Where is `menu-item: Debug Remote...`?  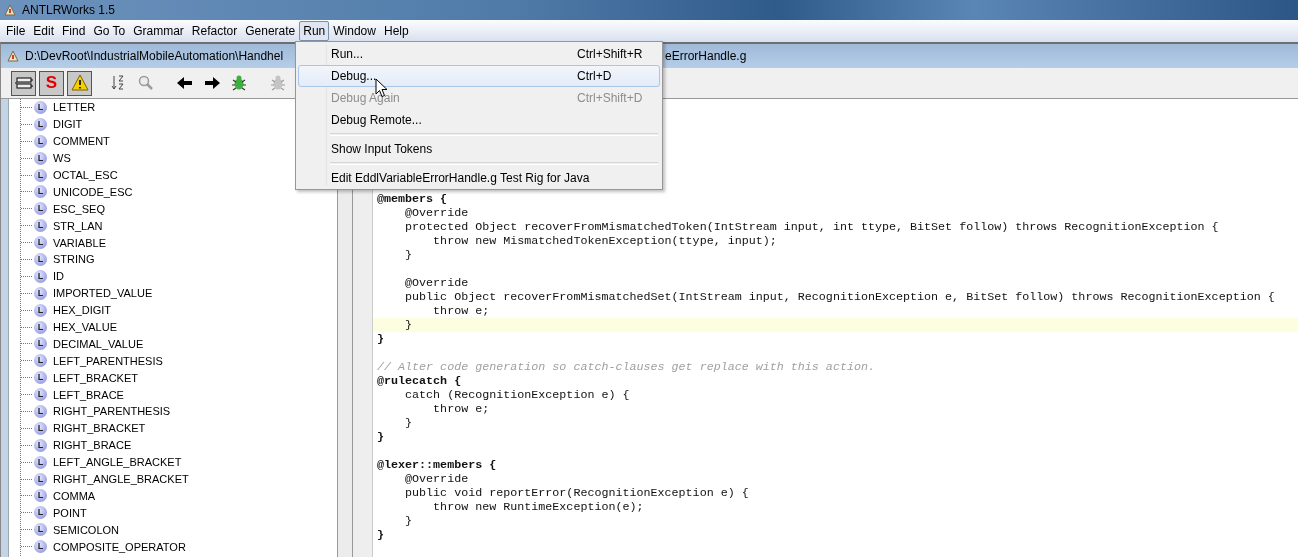
menu-item: Debug Remote... is located at coordinates (479, 120).